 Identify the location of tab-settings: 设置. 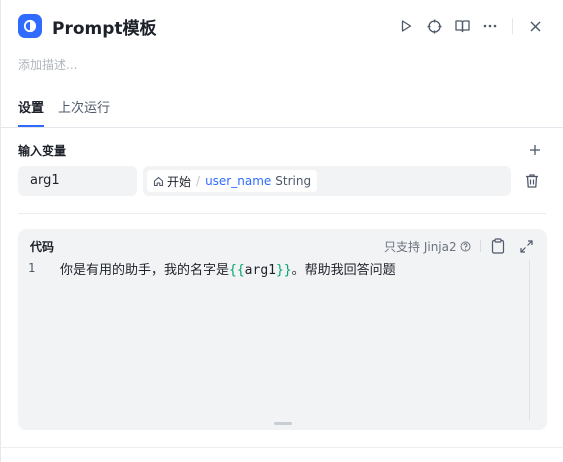
(31, 112).